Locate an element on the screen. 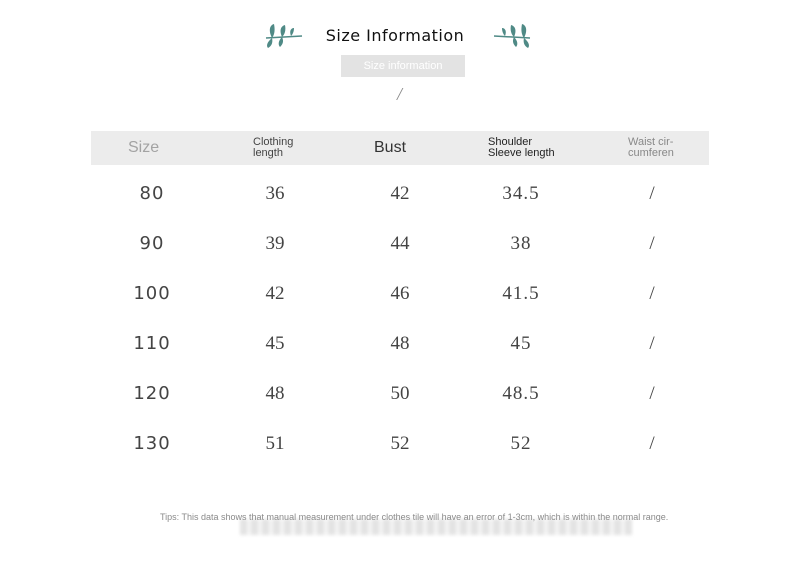 Image resolution: width=790 pixels, height=566 pixels. bust-cell: 46 is located at coordinates (400, 293).